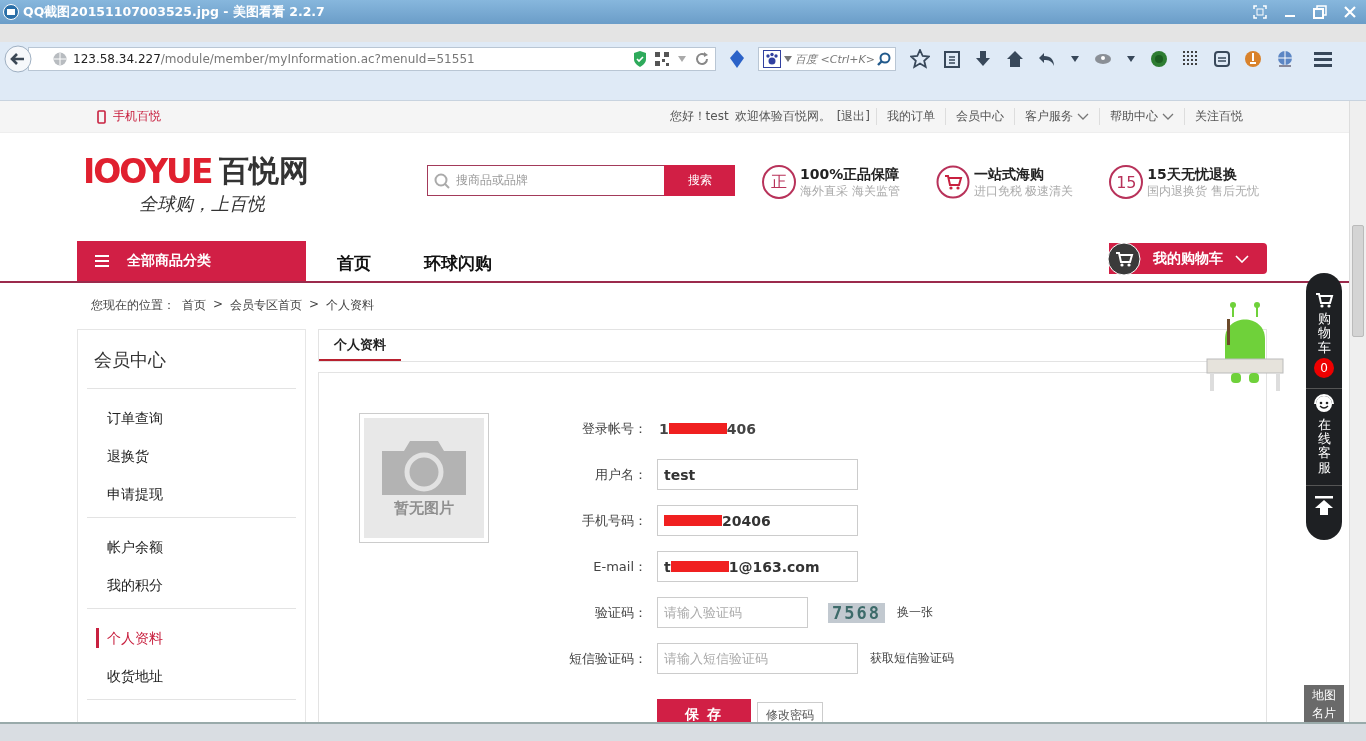 The image size is (1366, 741). Describe the element at coordinates (614, 520) in the screenshot. I see `field-label: 手机号码：` at that location.